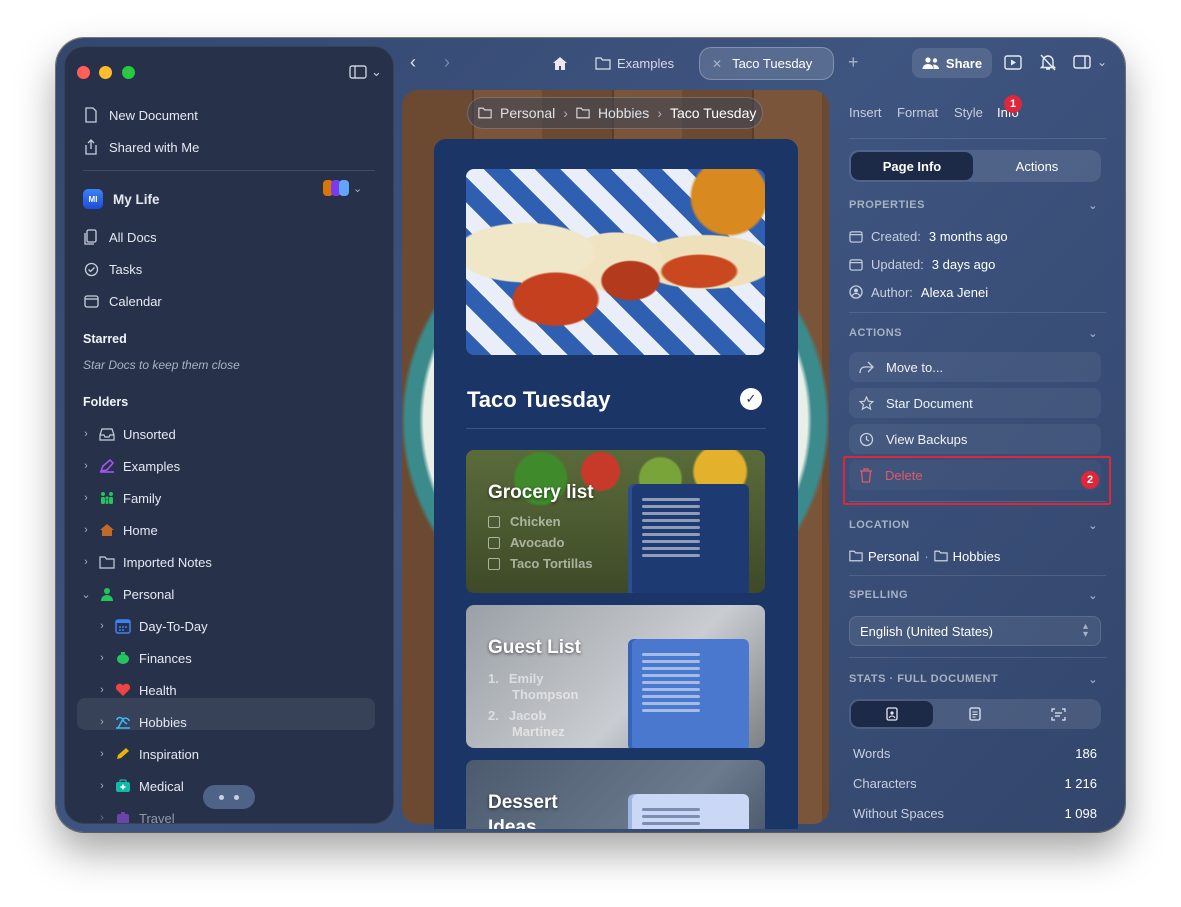  I want to click on segment-page-info: Page Info, so click(912, 166).